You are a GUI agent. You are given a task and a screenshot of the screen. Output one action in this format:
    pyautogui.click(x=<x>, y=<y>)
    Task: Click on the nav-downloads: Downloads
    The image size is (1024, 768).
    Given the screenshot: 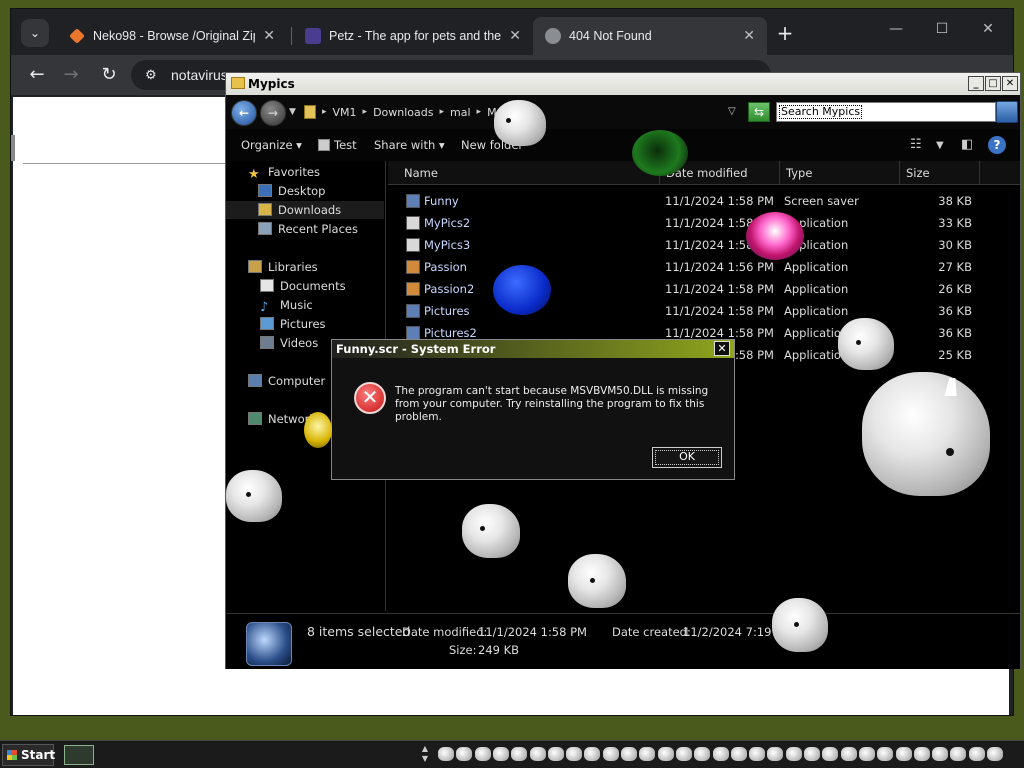 What is the action you would take?
    pyautogui.click(x=305, y=210)
    